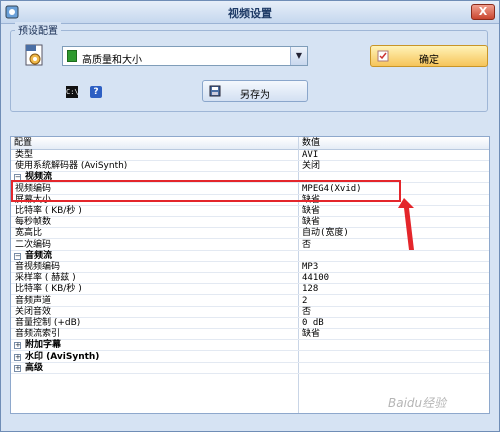 The image size is (500, 432). Describe the element at coordinates (250, 312) in the screenshot. I see `grid-row: 关闭音效 否` at that location.